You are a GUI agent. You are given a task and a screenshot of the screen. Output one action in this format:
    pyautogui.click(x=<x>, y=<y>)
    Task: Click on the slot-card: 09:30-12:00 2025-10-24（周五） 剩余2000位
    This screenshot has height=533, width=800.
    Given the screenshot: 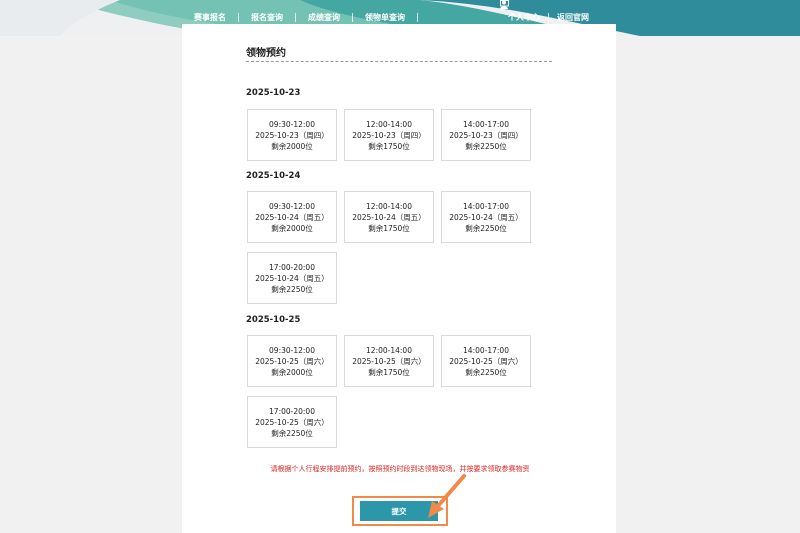 What is the action you would take?
    pyautogui.click(x=292, y=217)
    